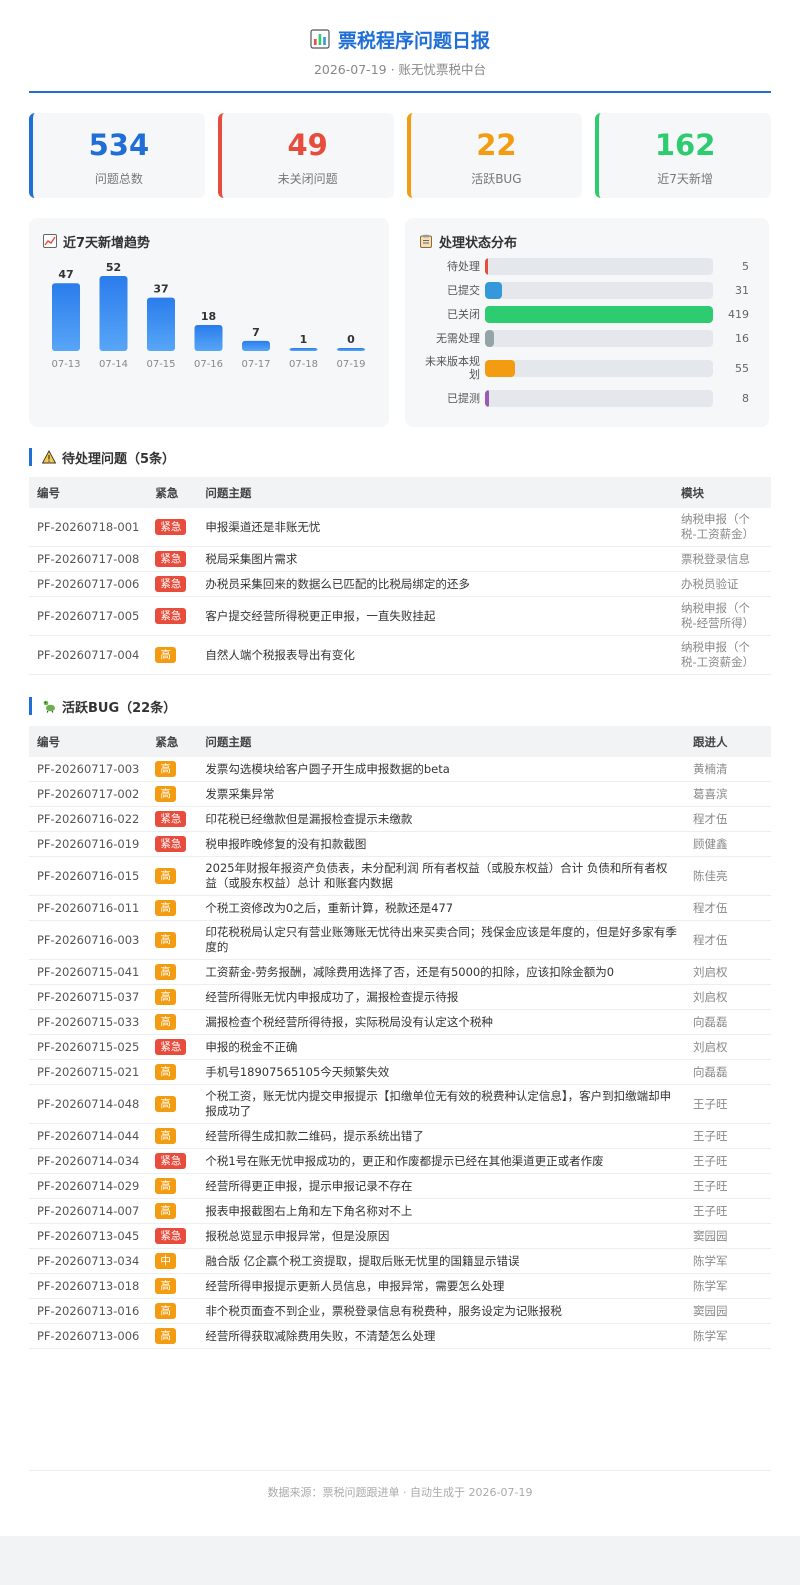 The image size is (800, 1585). What do you see at coordinates (118, 179) in the screenshot?
I see `kpi-label: 问题总数` at bounding box center [118, 179].